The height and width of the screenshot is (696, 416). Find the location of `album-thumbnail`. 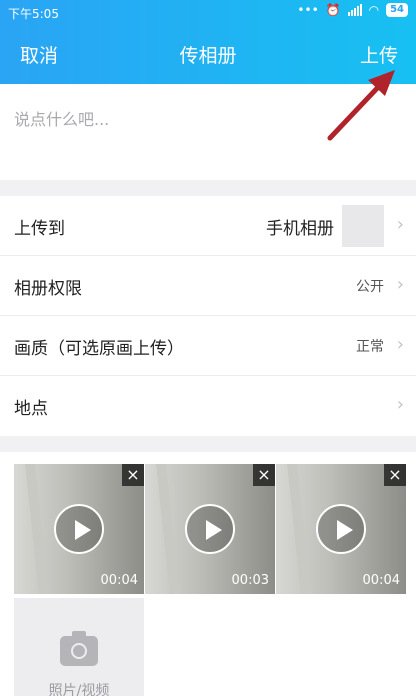

album-thumbnail is located at coordinates (363, 226).